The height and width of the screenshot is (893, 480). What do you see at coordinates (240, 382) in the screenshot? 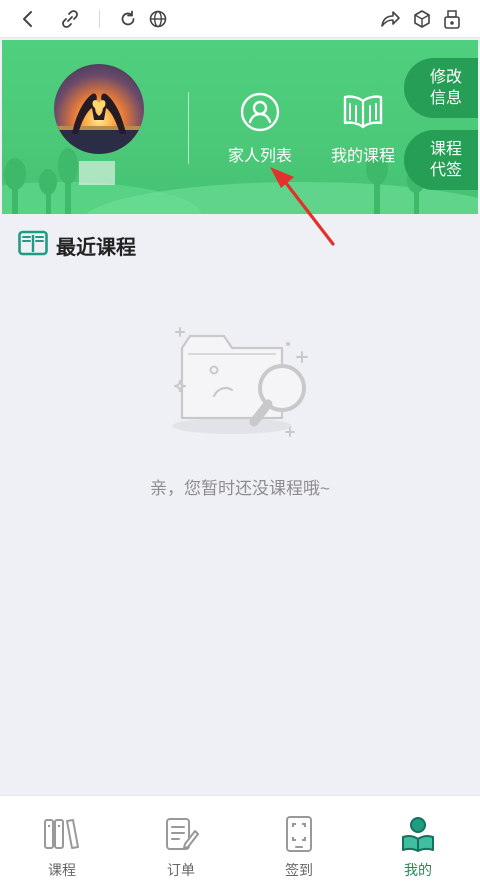
I see `empty-folder-illustration` at bounding box center [240, 382].